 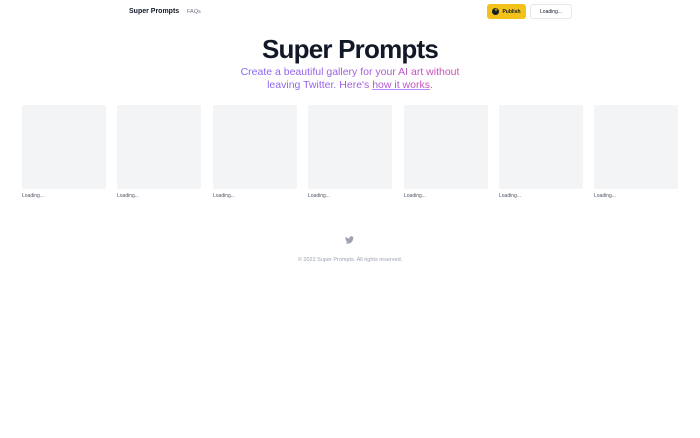 What do you see at coordinates (349, 240) in the screenshot?
I see `twitter-icon` at bounding box center [349, 240].